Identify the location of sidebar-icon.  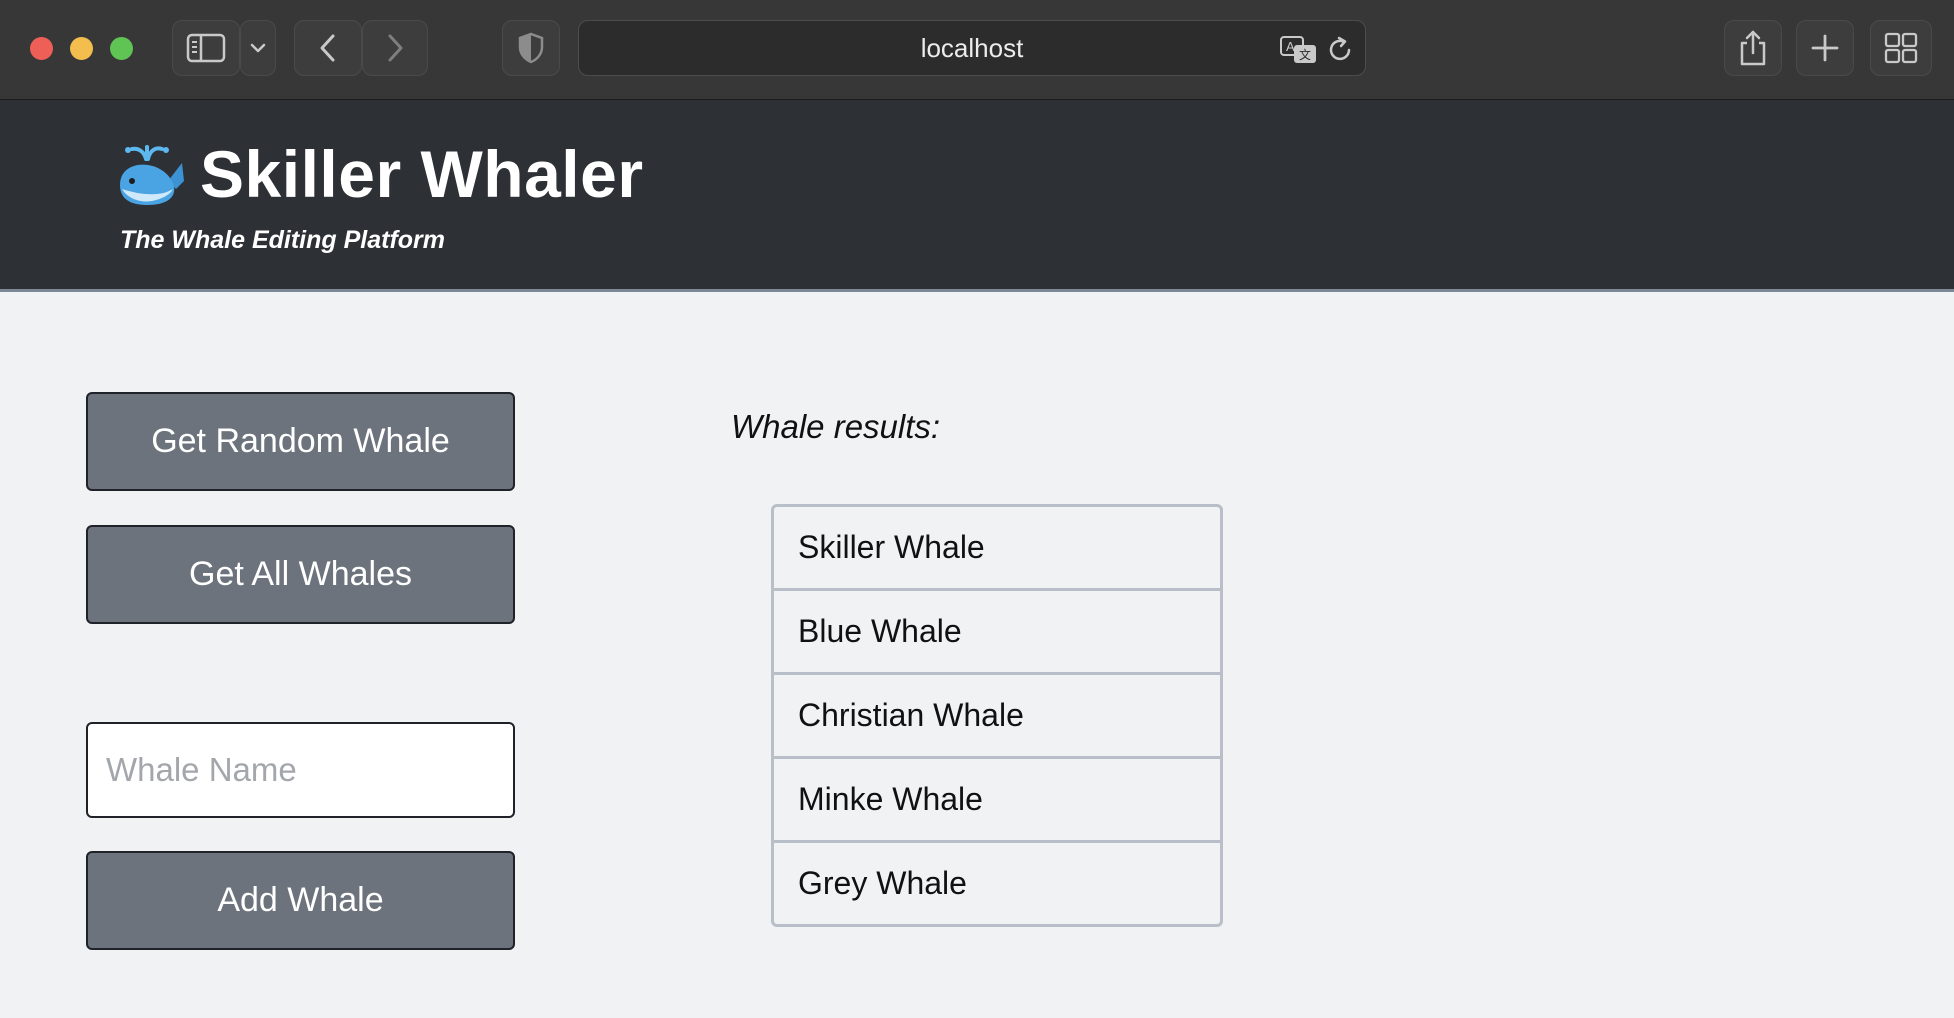
(206, 48).